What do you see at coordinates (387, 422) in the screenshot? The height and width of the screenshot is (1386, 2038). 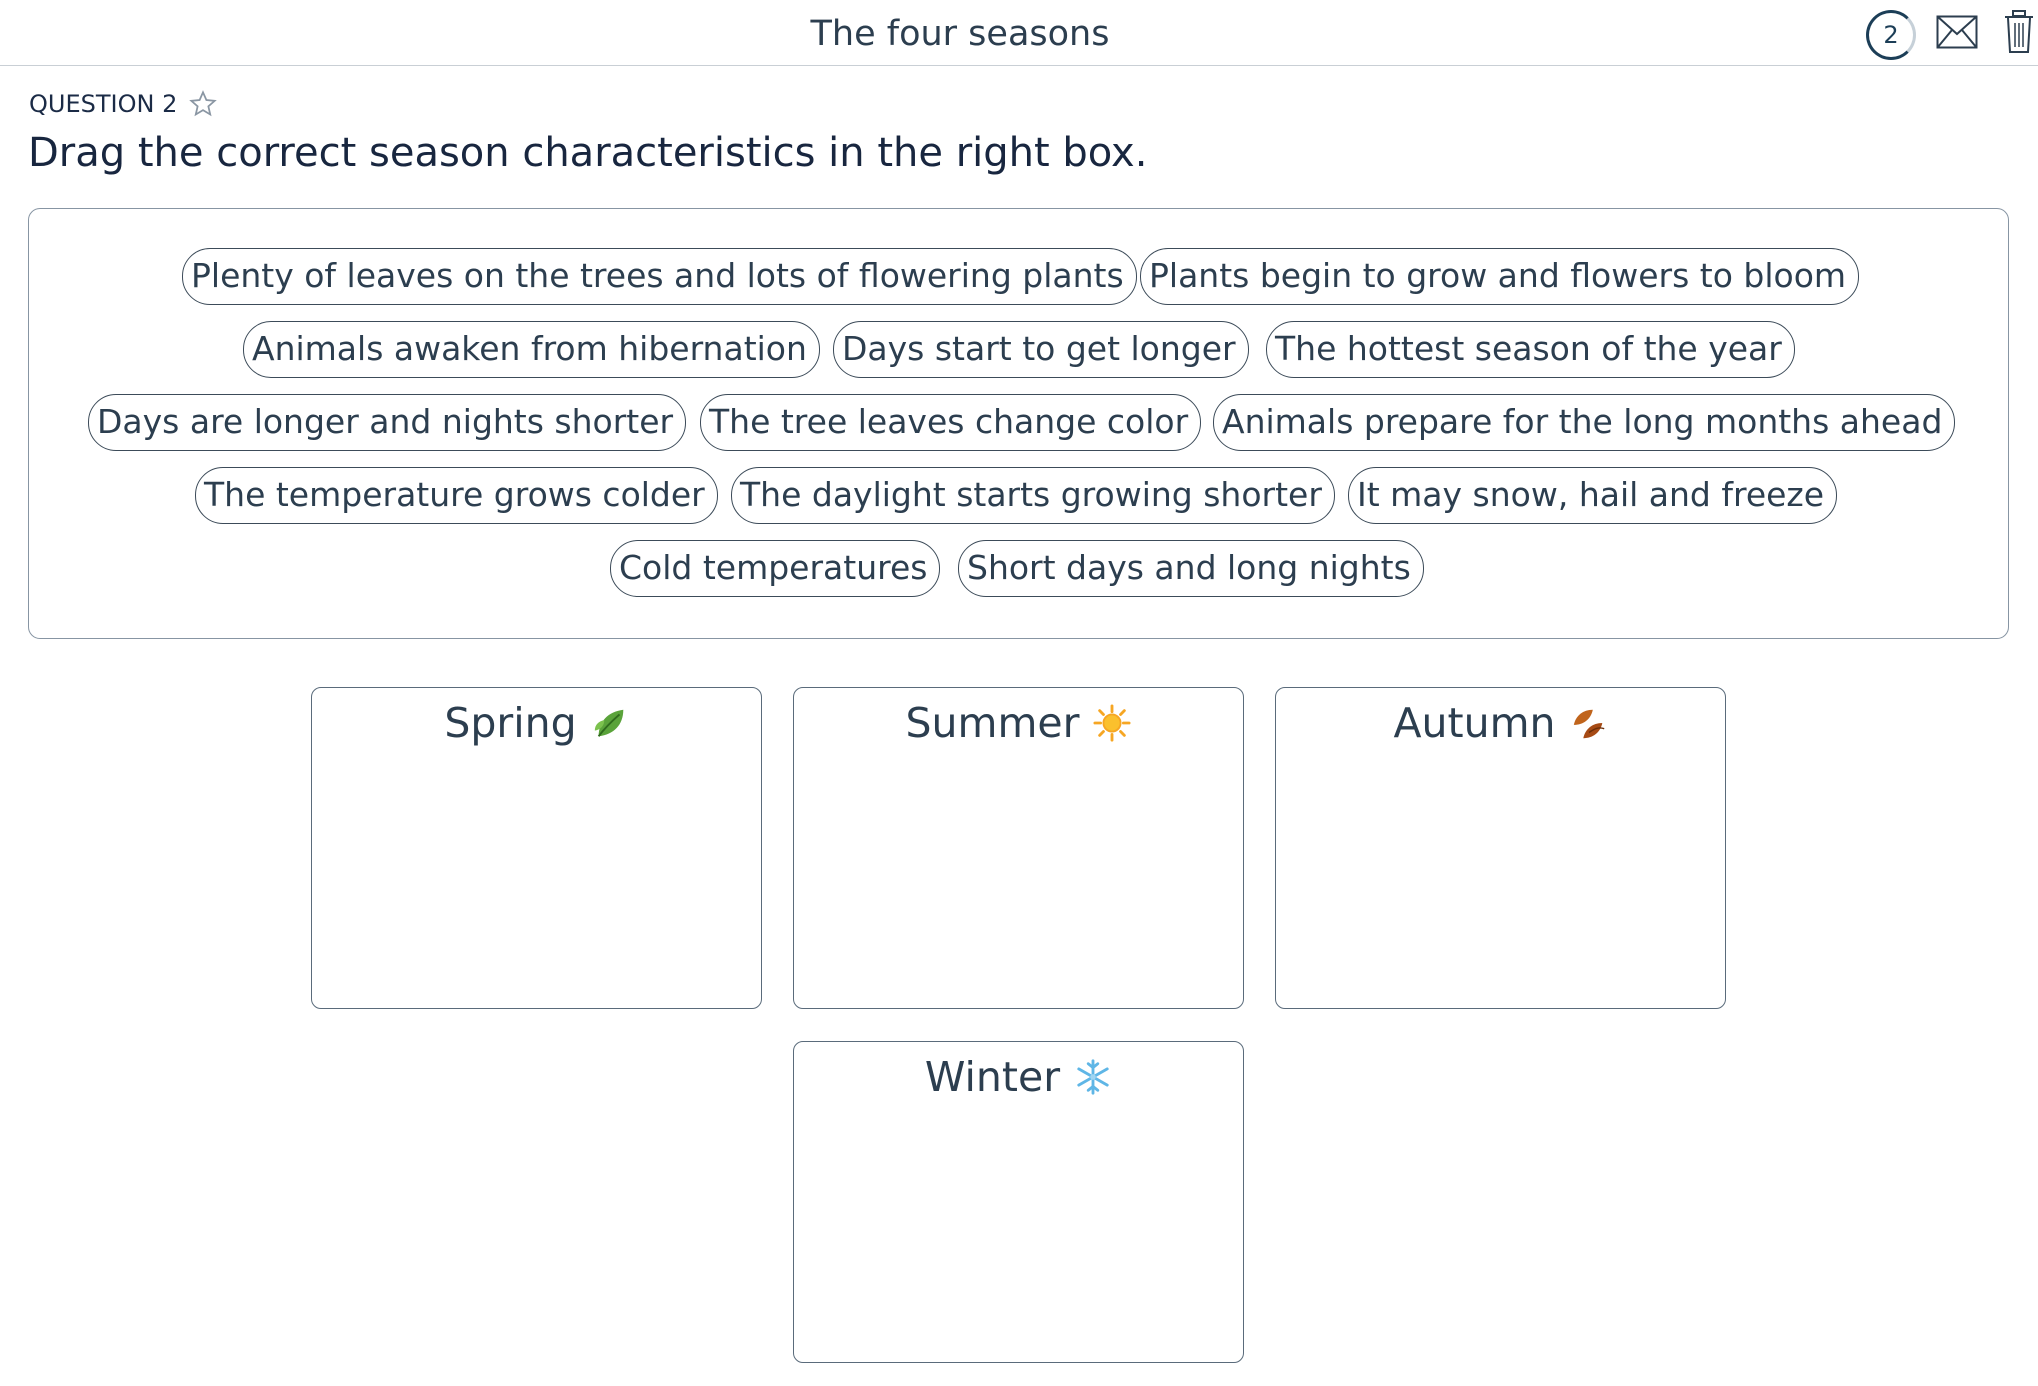 I see `answer-chip: Days are longer and nights shorter` at bounding box center [387, 422].